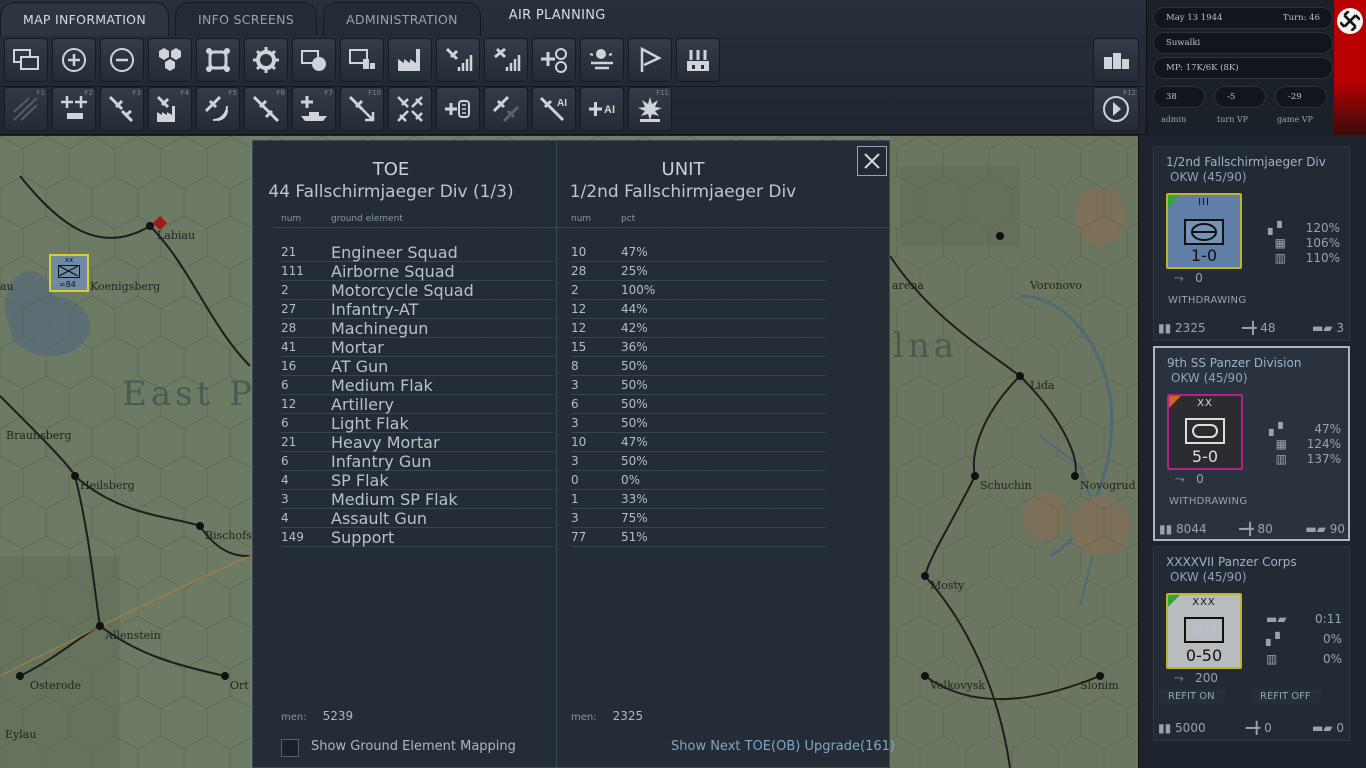 The image size is (1366, 768). What do you see at coordinates (246, 19) in the screenshot?
I see `tab-info-screens: INFO SCREENS` at bounding box center [246, 19].